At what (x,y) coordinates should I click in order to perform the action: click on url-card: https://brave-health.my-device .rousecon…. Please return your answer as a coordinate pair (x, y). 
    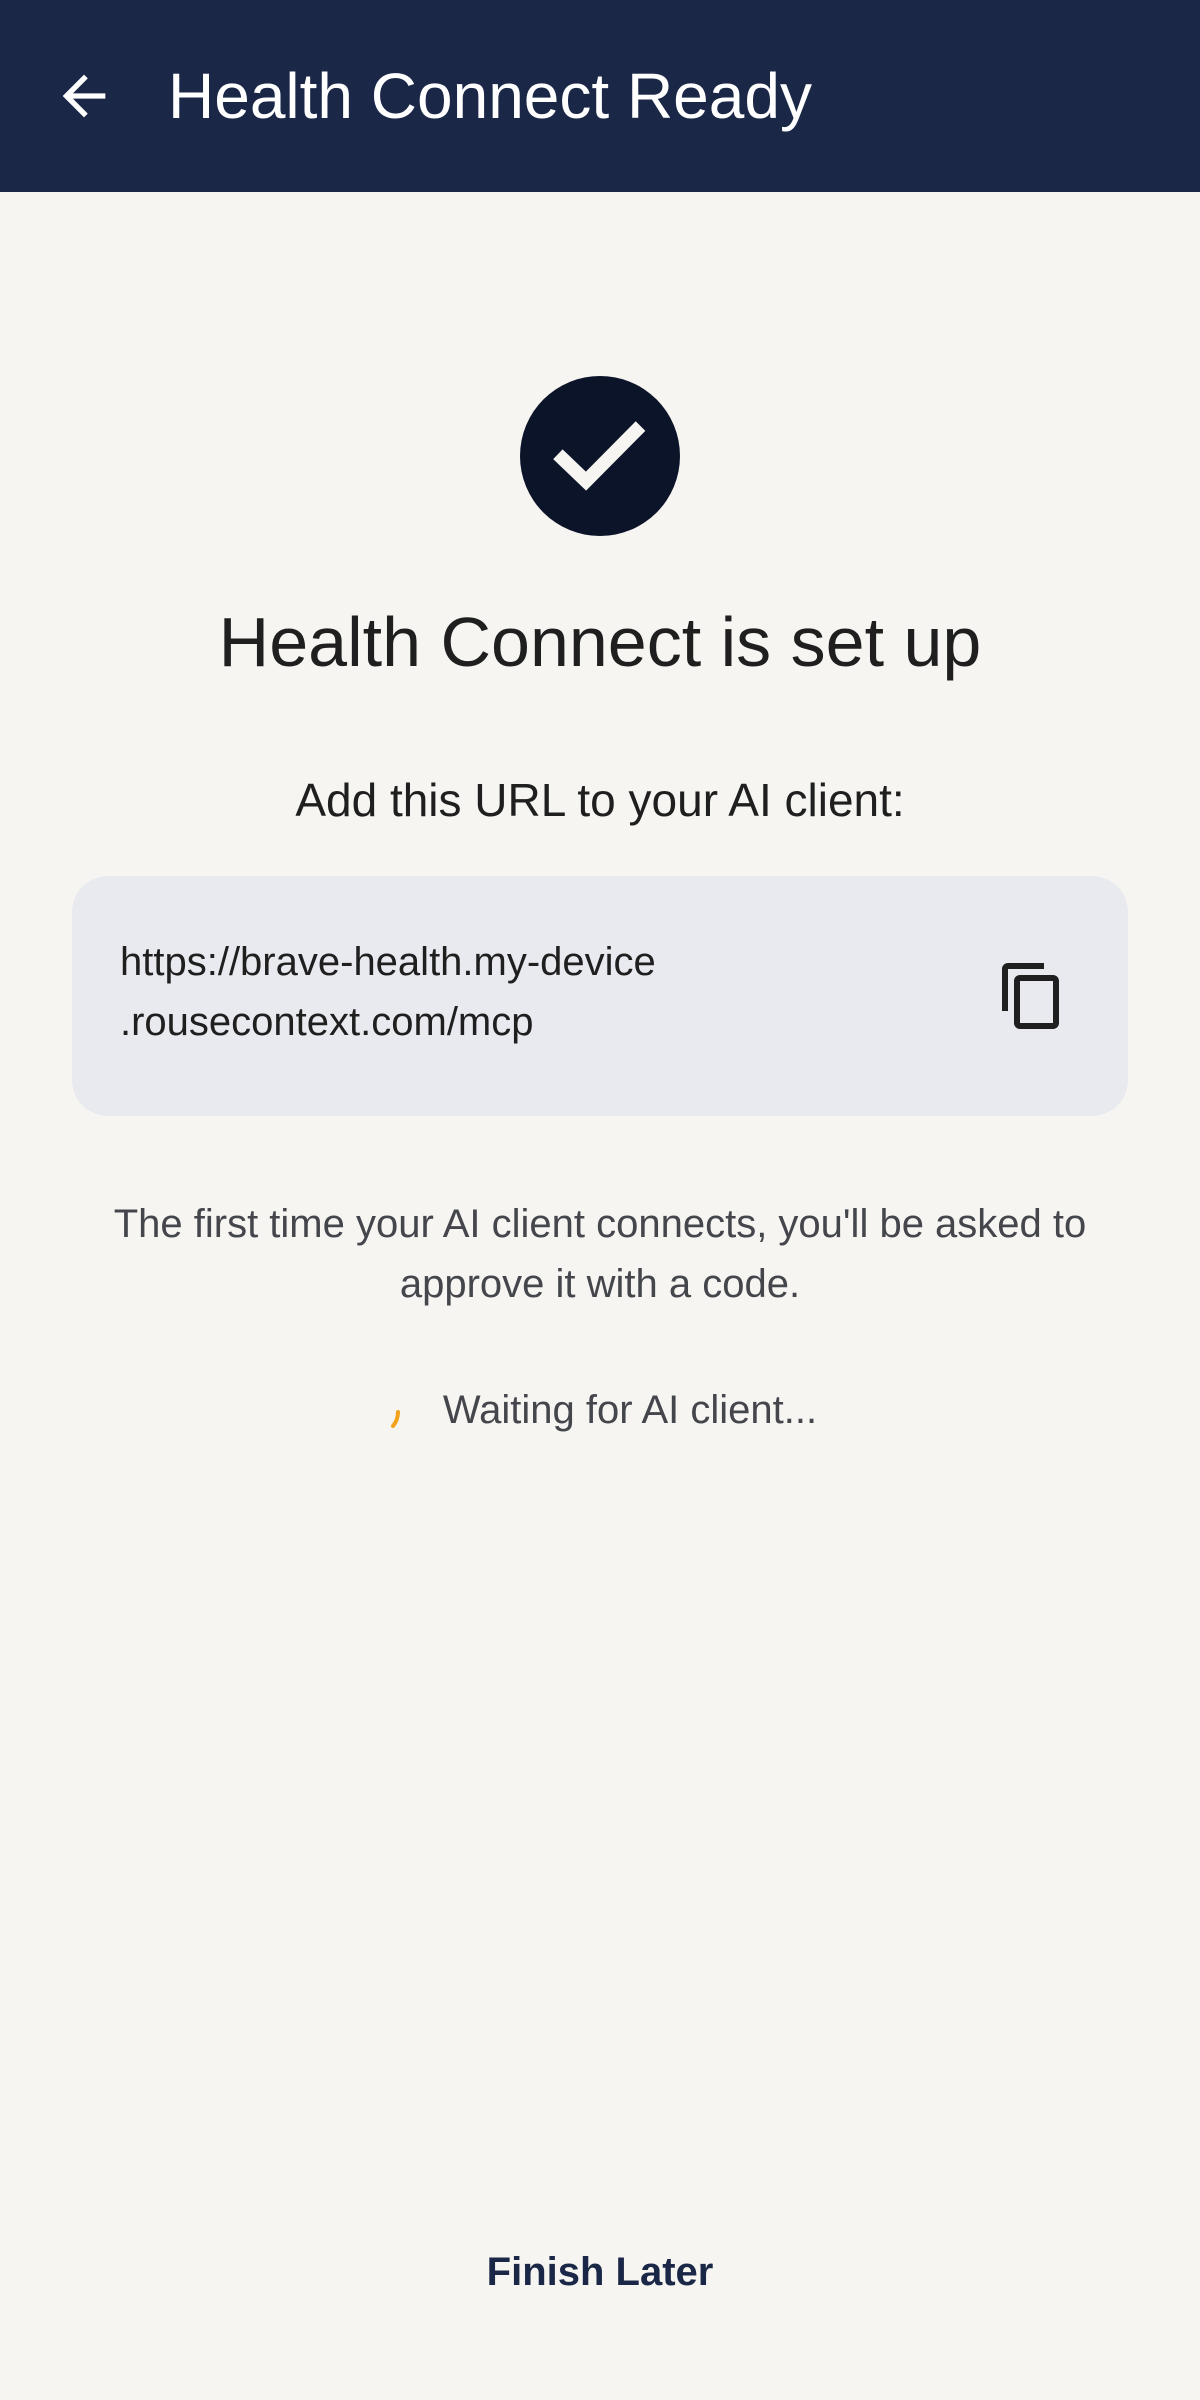
    Looking at the image, I should click on (600, 996).